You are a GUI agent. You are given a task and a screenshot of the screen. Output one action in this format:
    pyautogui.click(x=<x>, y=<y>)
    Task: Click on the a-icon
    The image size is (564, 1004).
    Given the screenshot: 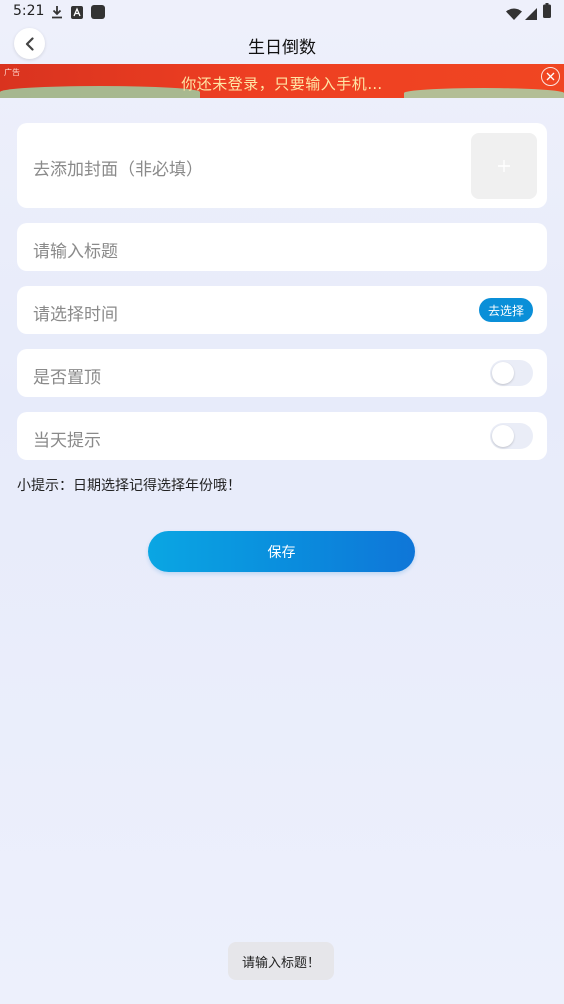 What is the action you would take?
    pyautogui.click(x=77, y=13)
    